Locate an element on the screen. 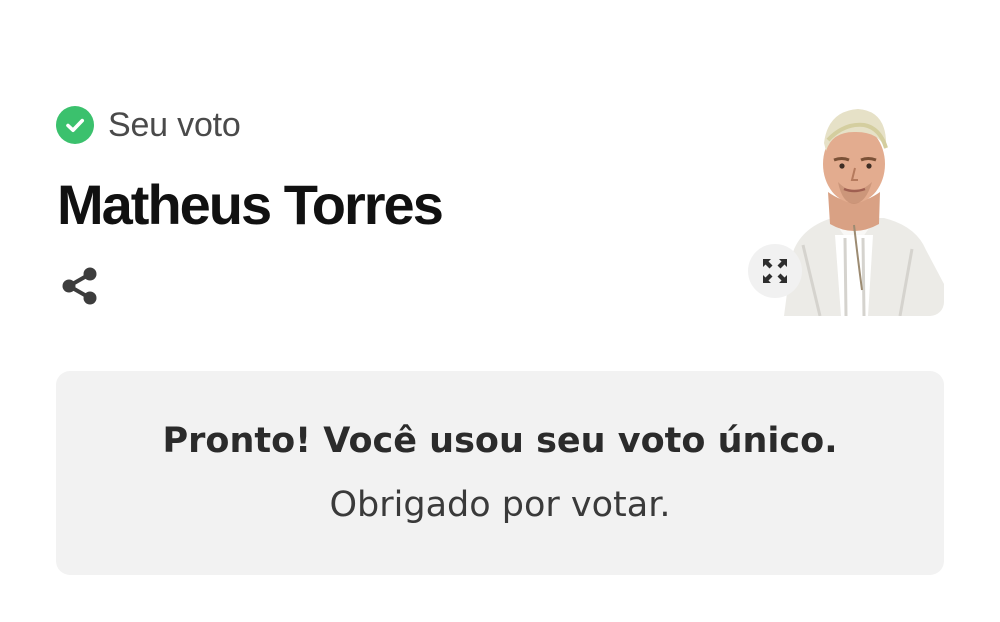  share-button is located at coordinates (80, 286).